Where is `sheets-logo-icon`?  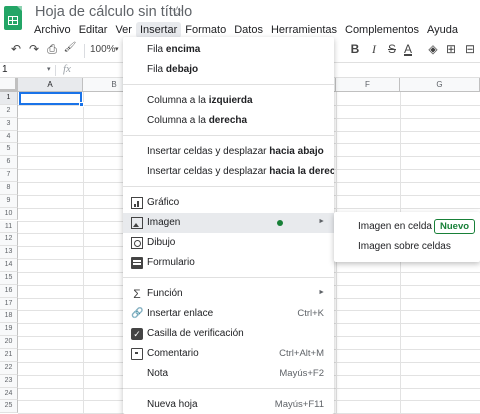 sheets-logo-icon is located at coordinates (13, 18).